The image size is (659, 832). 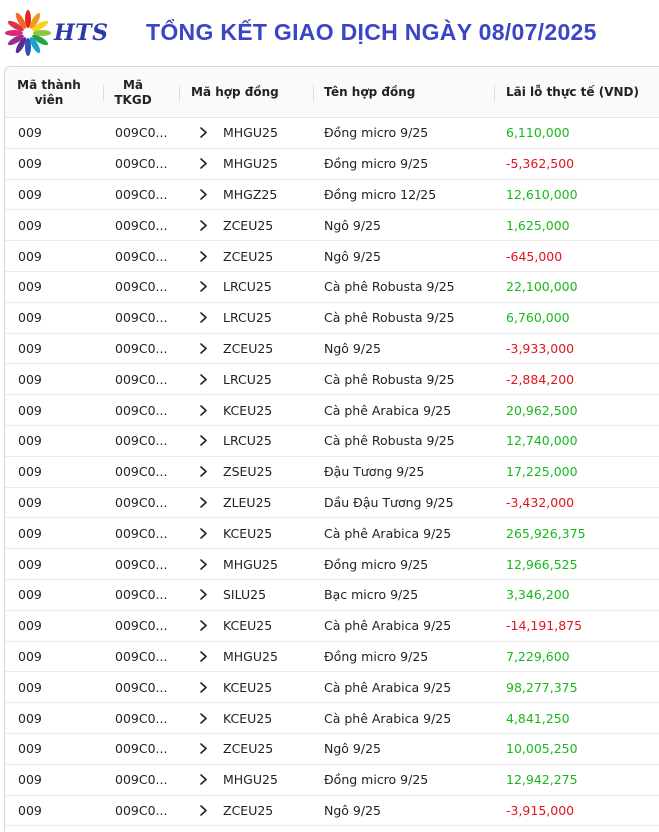 What do you see at coordinates (332, 226) in the screenshot?
I see `table-row: 009 009C0... ZCEU25 Ngô 9/25 1,625,000` at bounding box center [332, 226].